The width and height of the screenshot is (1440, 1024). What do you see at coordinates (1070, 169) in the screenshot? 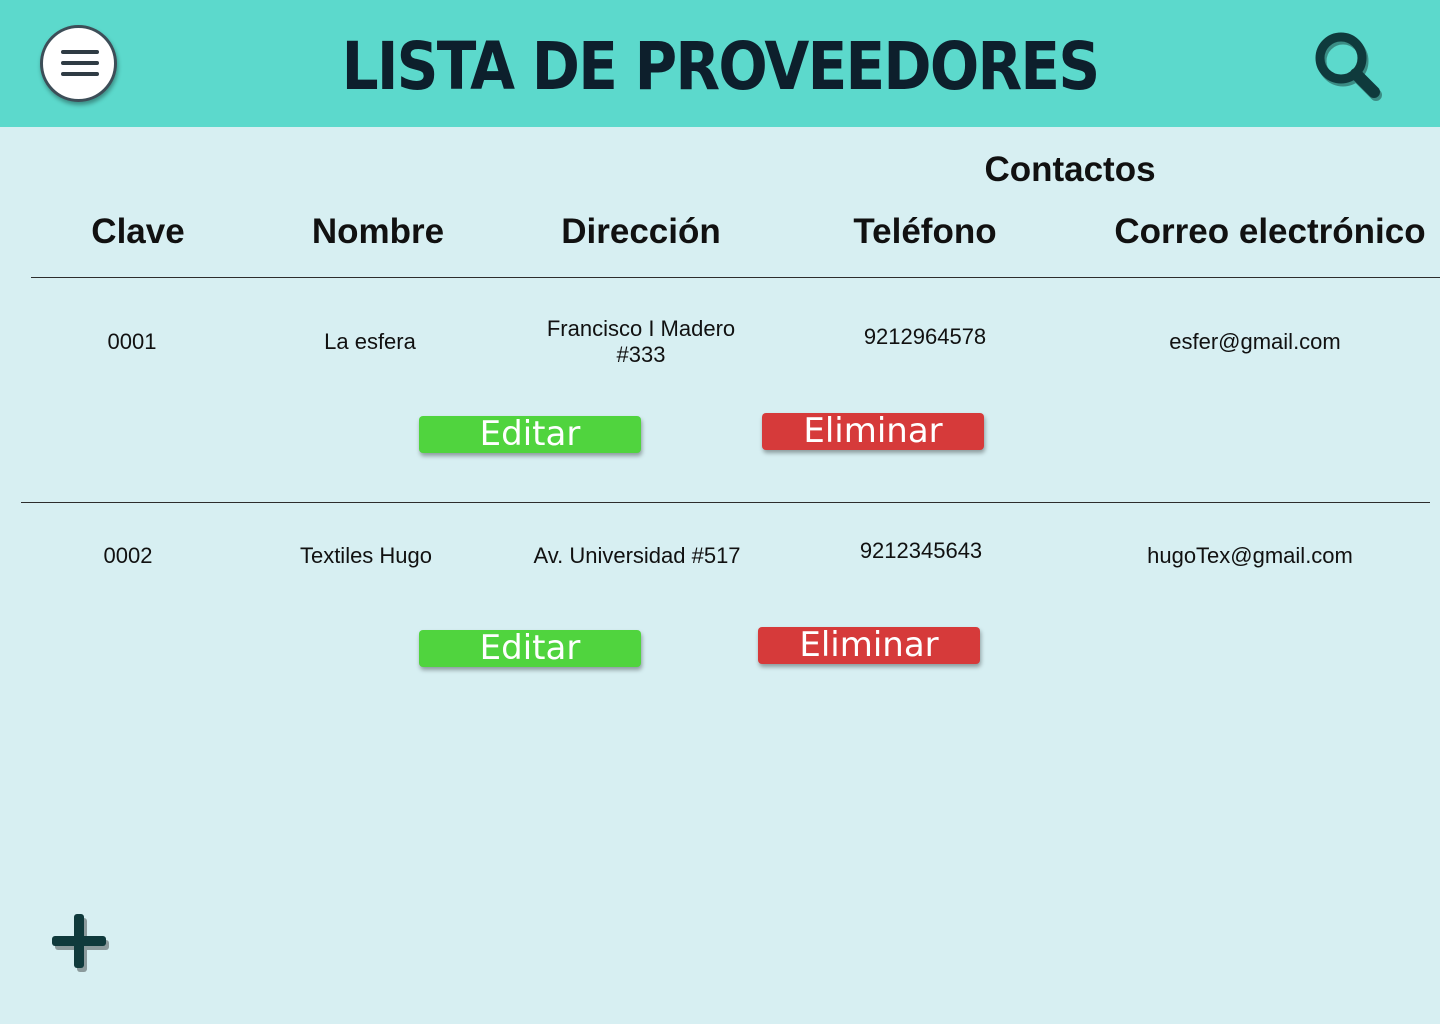
I see `contacts-group-header: Contactos` at bounding box center [1070, 169].